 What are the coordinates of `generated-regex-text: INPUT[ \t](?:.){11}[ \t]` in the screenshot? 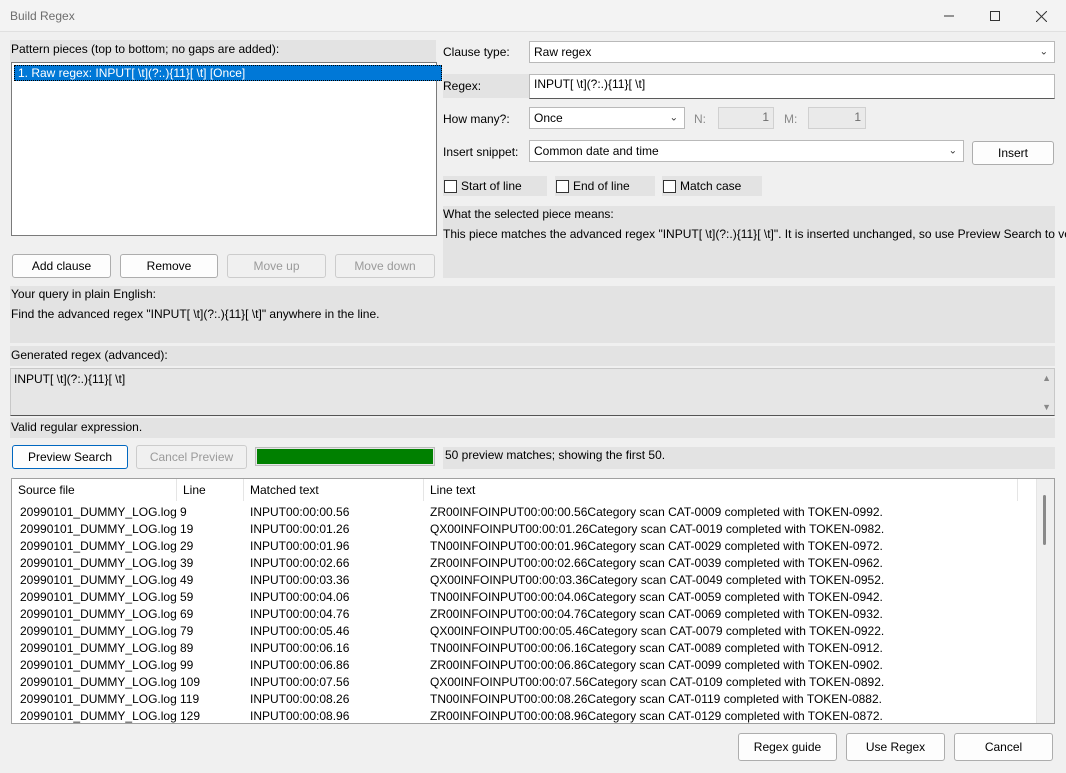 It's located at (70, 379).